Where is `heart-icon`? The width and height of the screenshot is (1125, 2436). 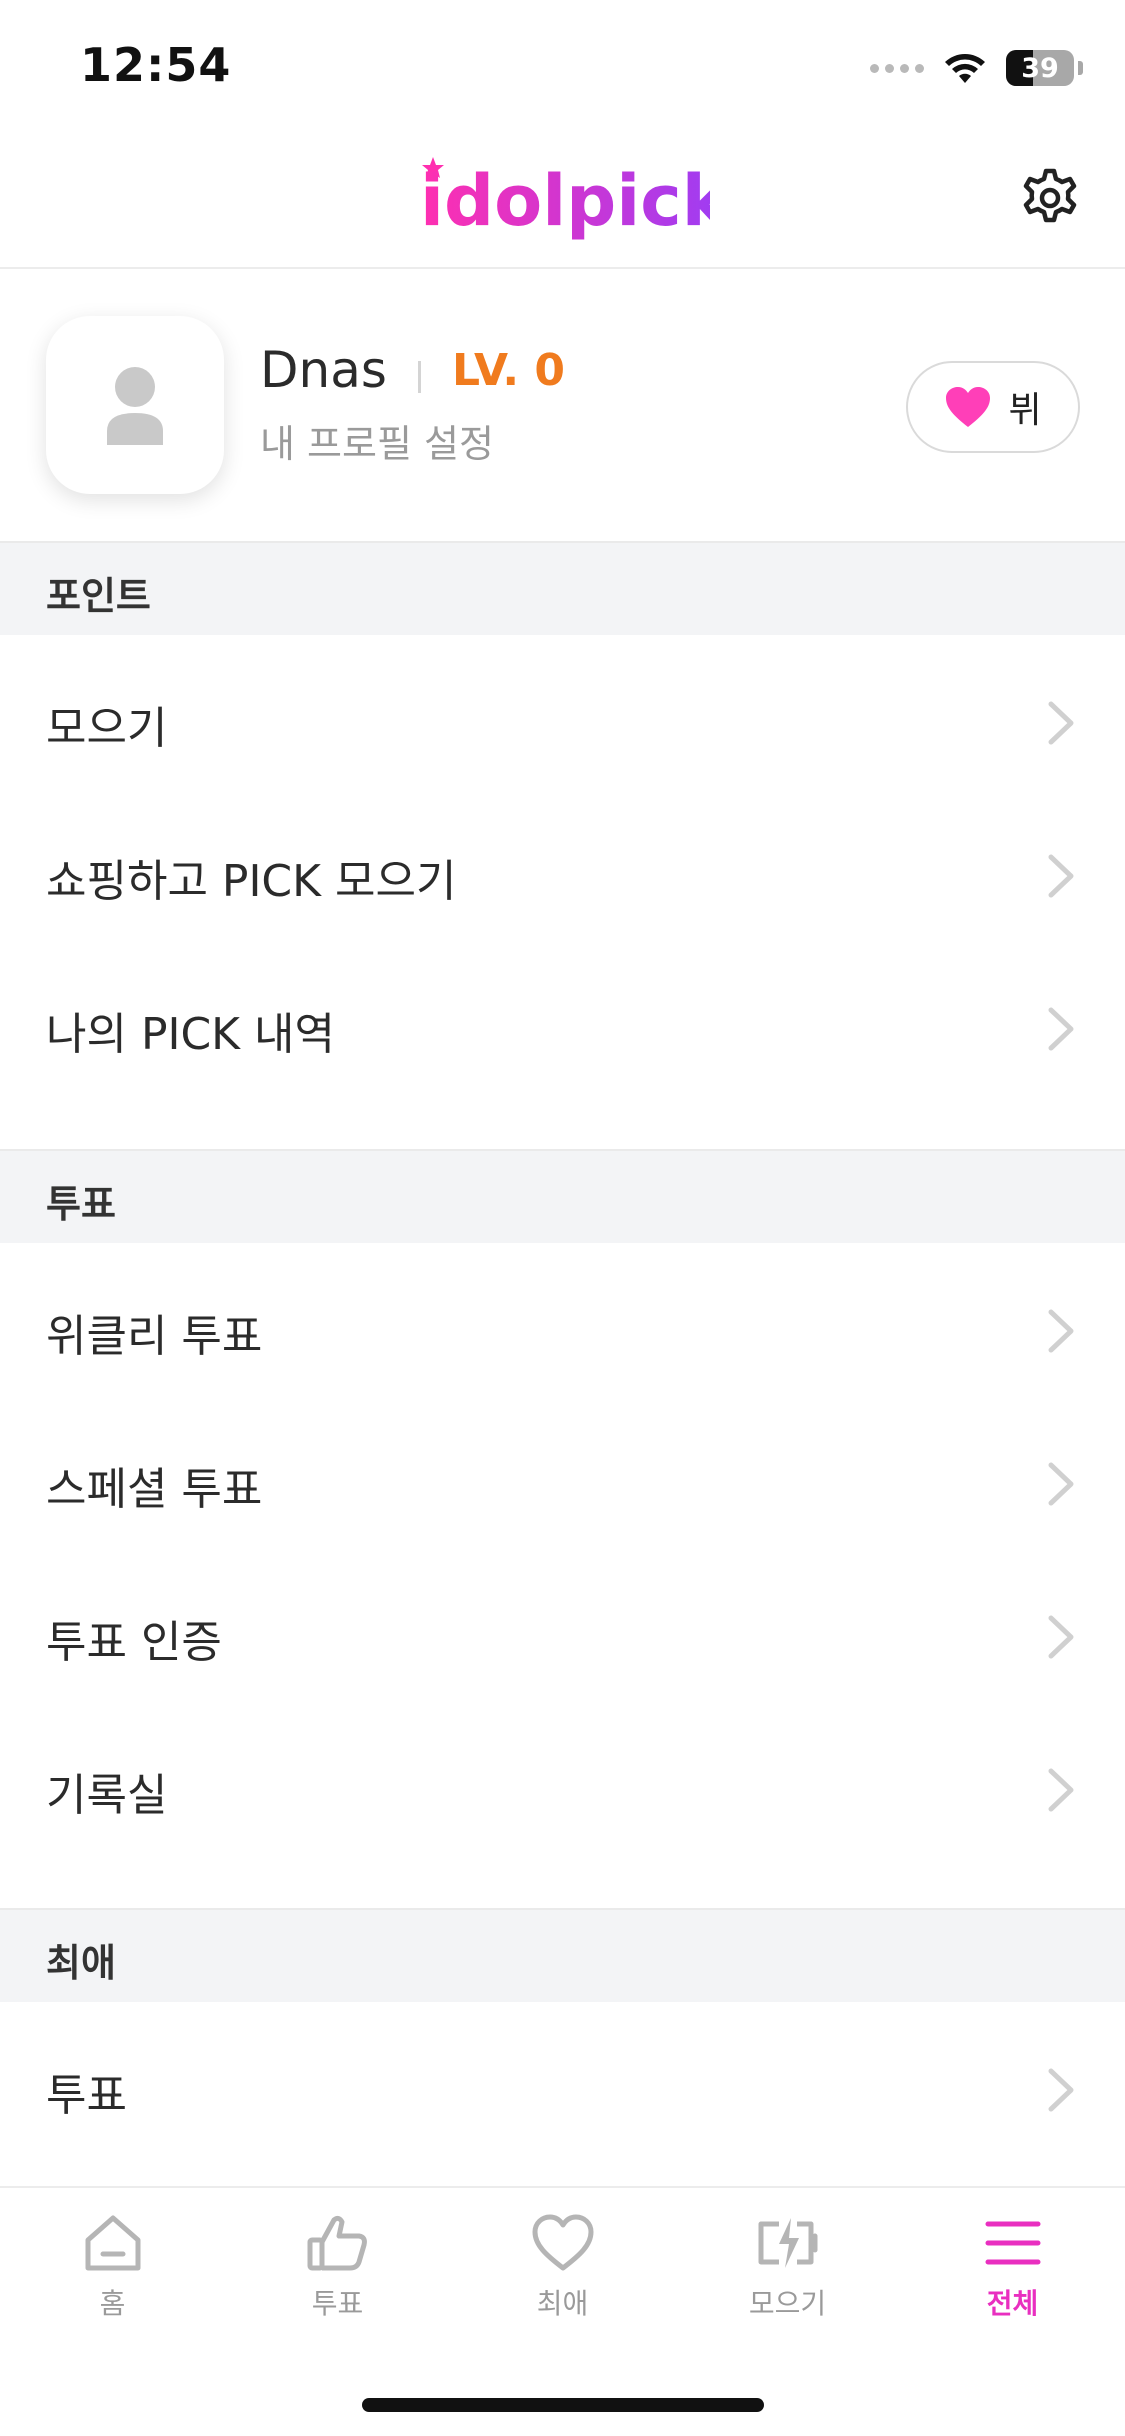
heart-icon is located at coordinates (968, 407).